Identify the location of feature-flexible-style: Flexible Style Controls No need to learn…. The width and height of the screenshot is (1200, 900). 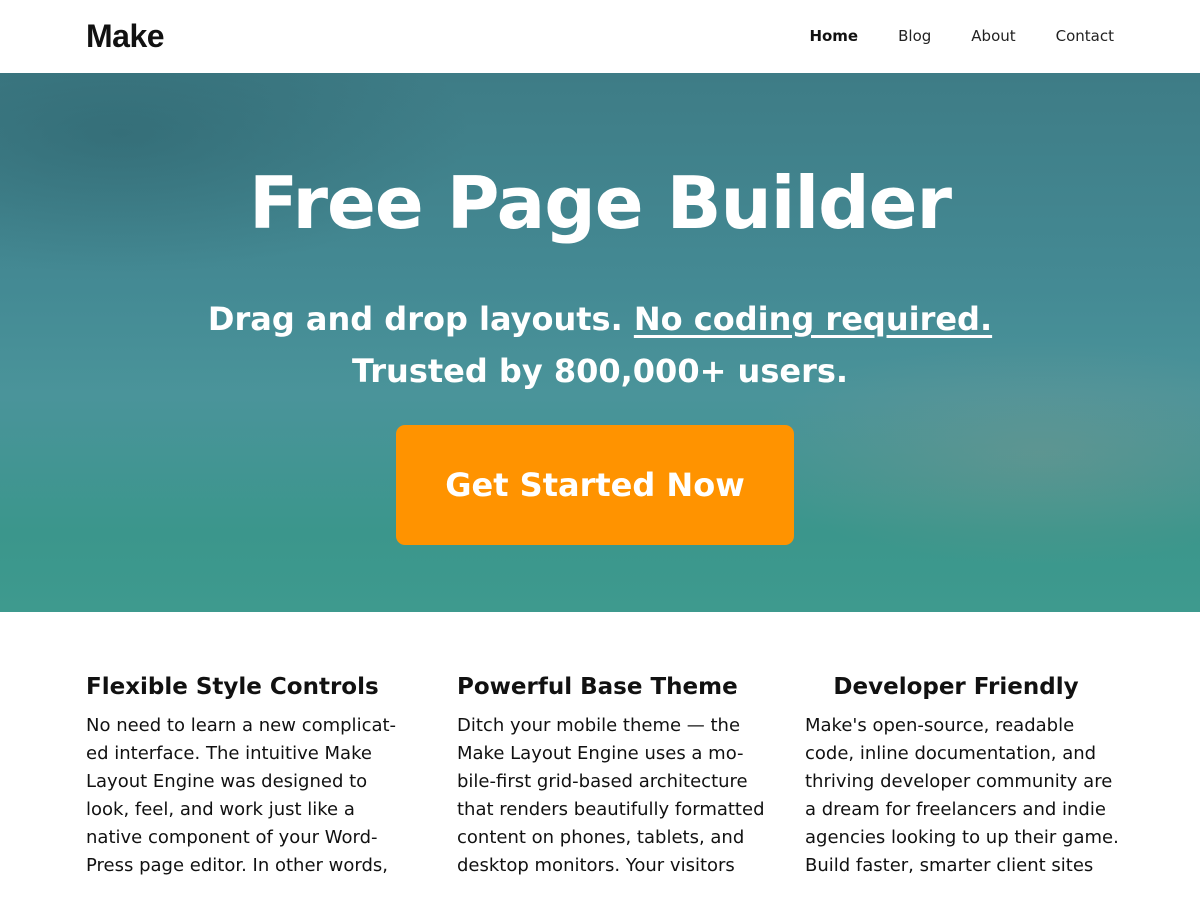
(246, 777).